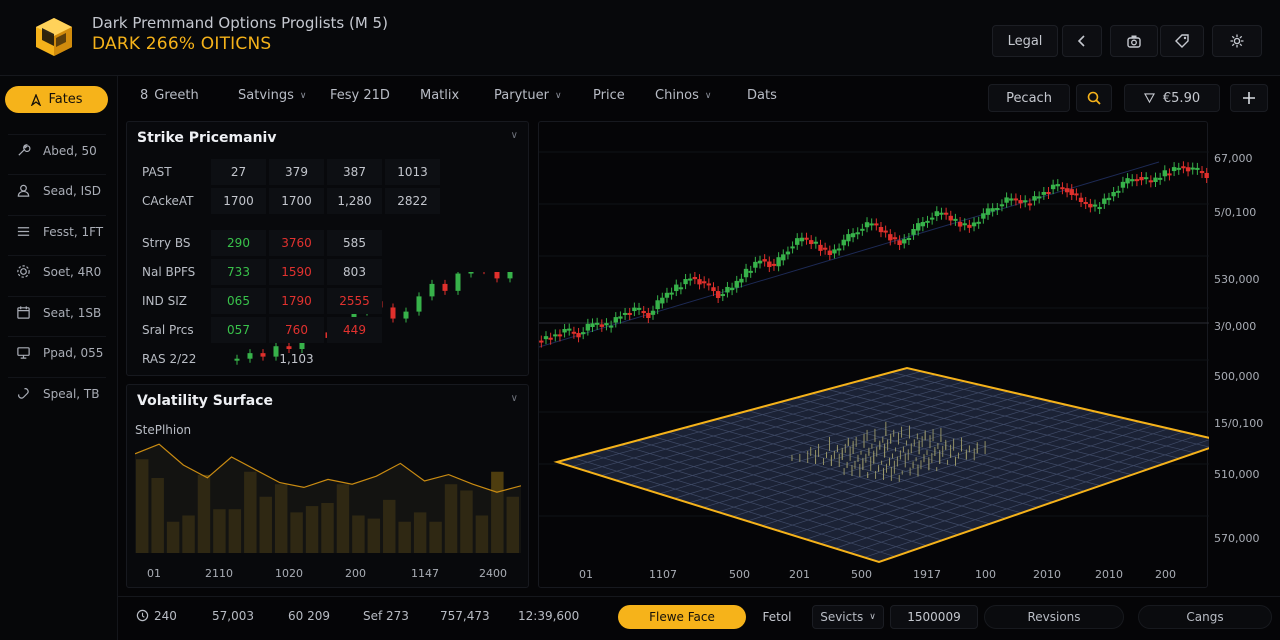 The width and height of the screenshot is (1280, 640). What do you see at coordinates (57, 190) in the screenshot?
I see `sidebar-item-sead: Sead, ISD` at bounding box center [57, 190].